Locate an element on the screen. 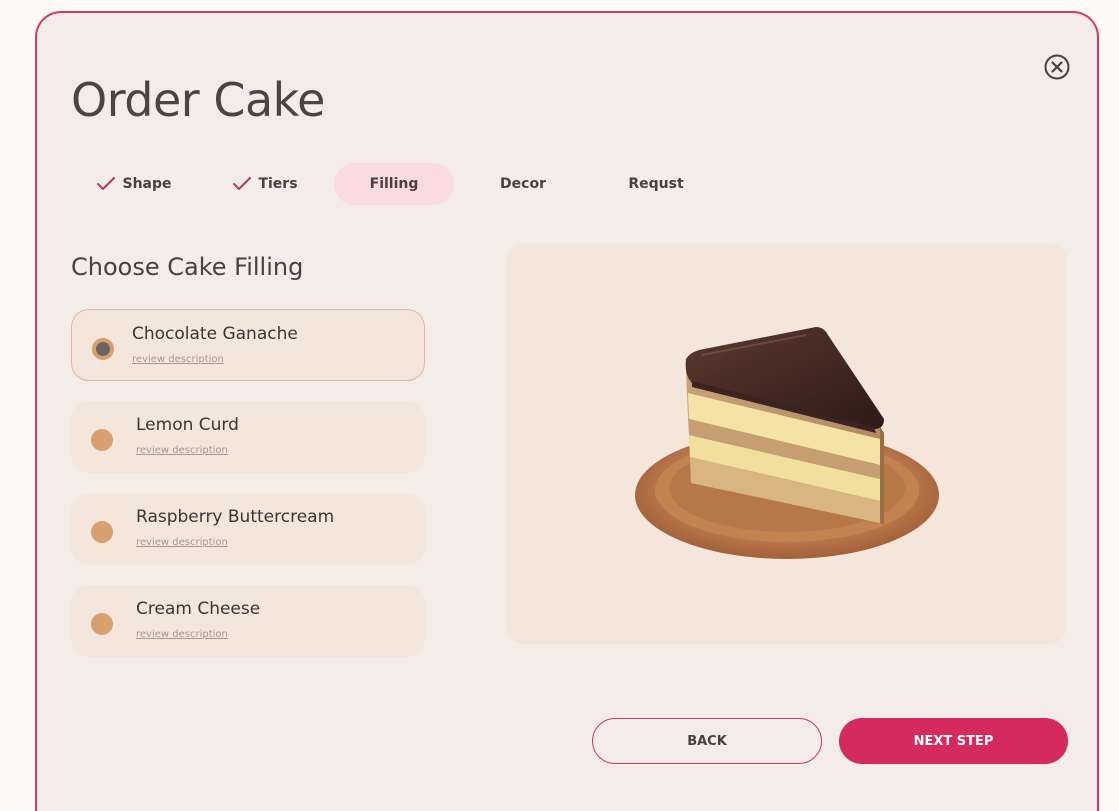  option-name: Lemon Curd is located at coordinates (187, 425).